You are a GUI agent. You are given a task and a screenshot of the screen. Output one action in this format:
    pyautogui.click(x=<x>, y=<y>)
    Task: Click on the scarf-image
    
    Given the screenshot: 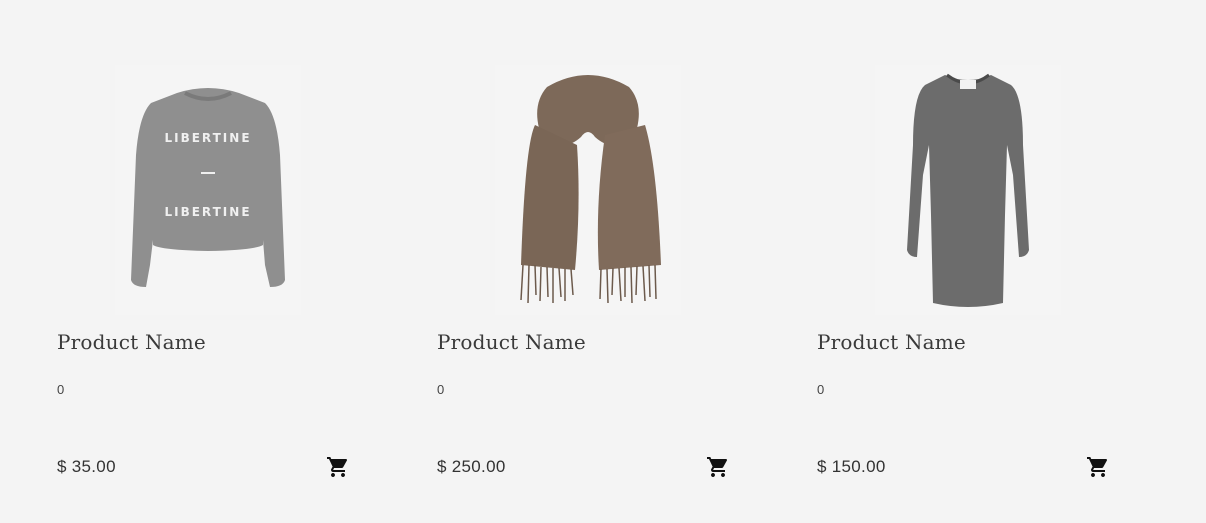 What is the action you would take?
    pyautogui.click(x=590, y=189)
    